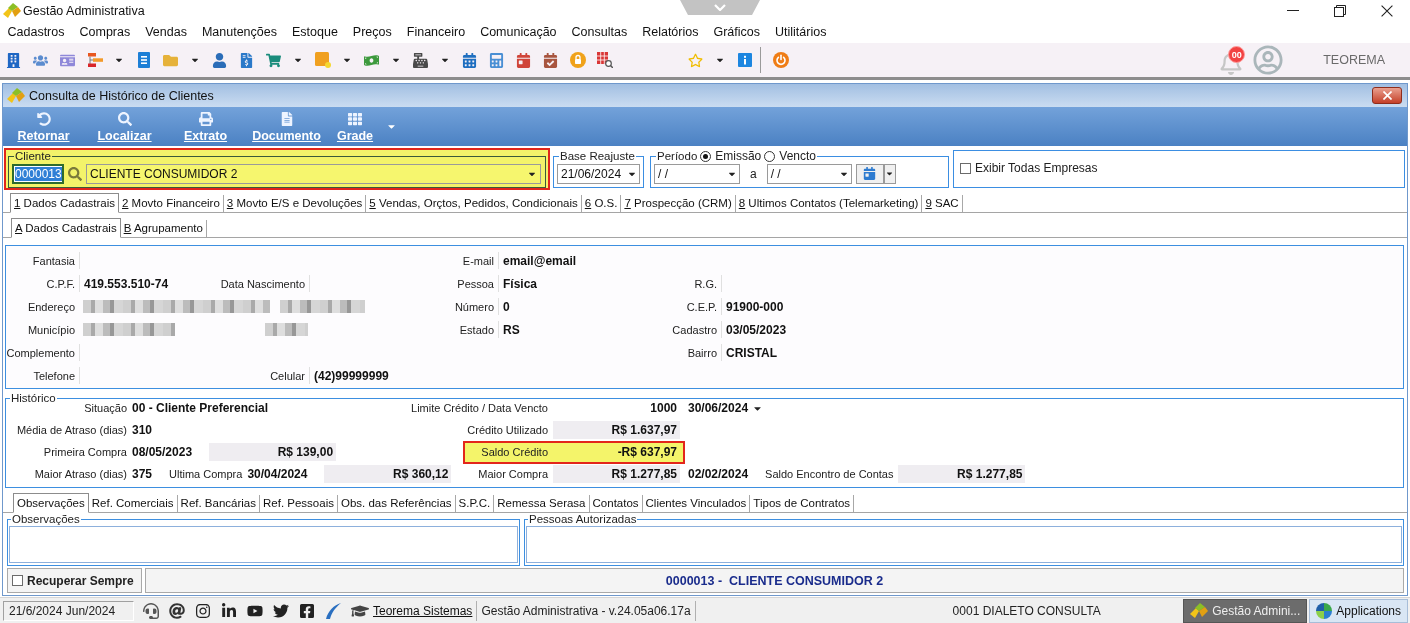 The height and width of the screenshot is (623, 1410). What do you see at coordinates (598, 173) in the screenshot?
I see `date-select: 21/06/2024` at bounding box center [598, 173].